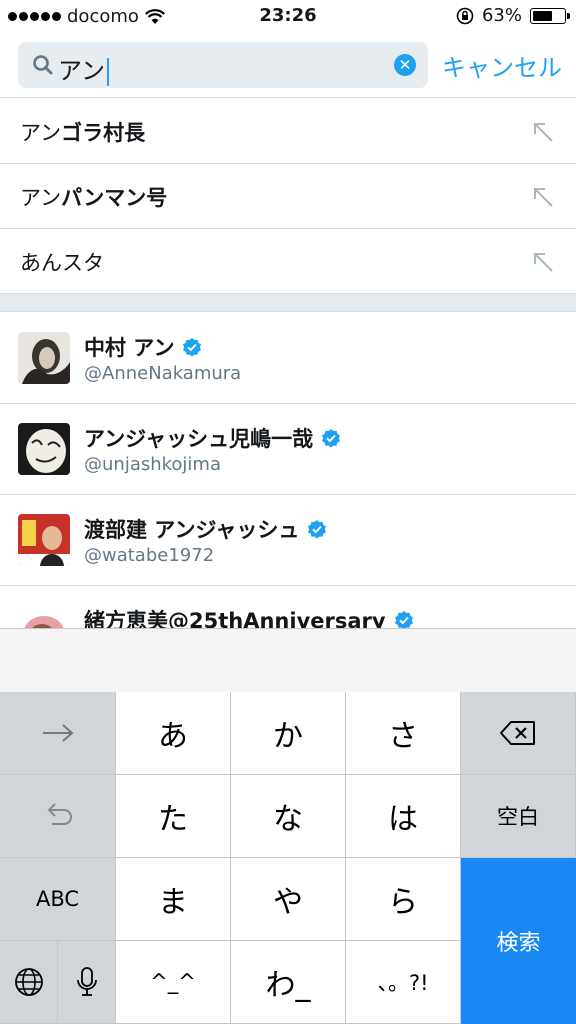 The image size is (576, 1024). What do you see at coordinates (405, 65) in the screenshot?
I see `clear-search-icon: ✕` at bounding box center [405, 65].